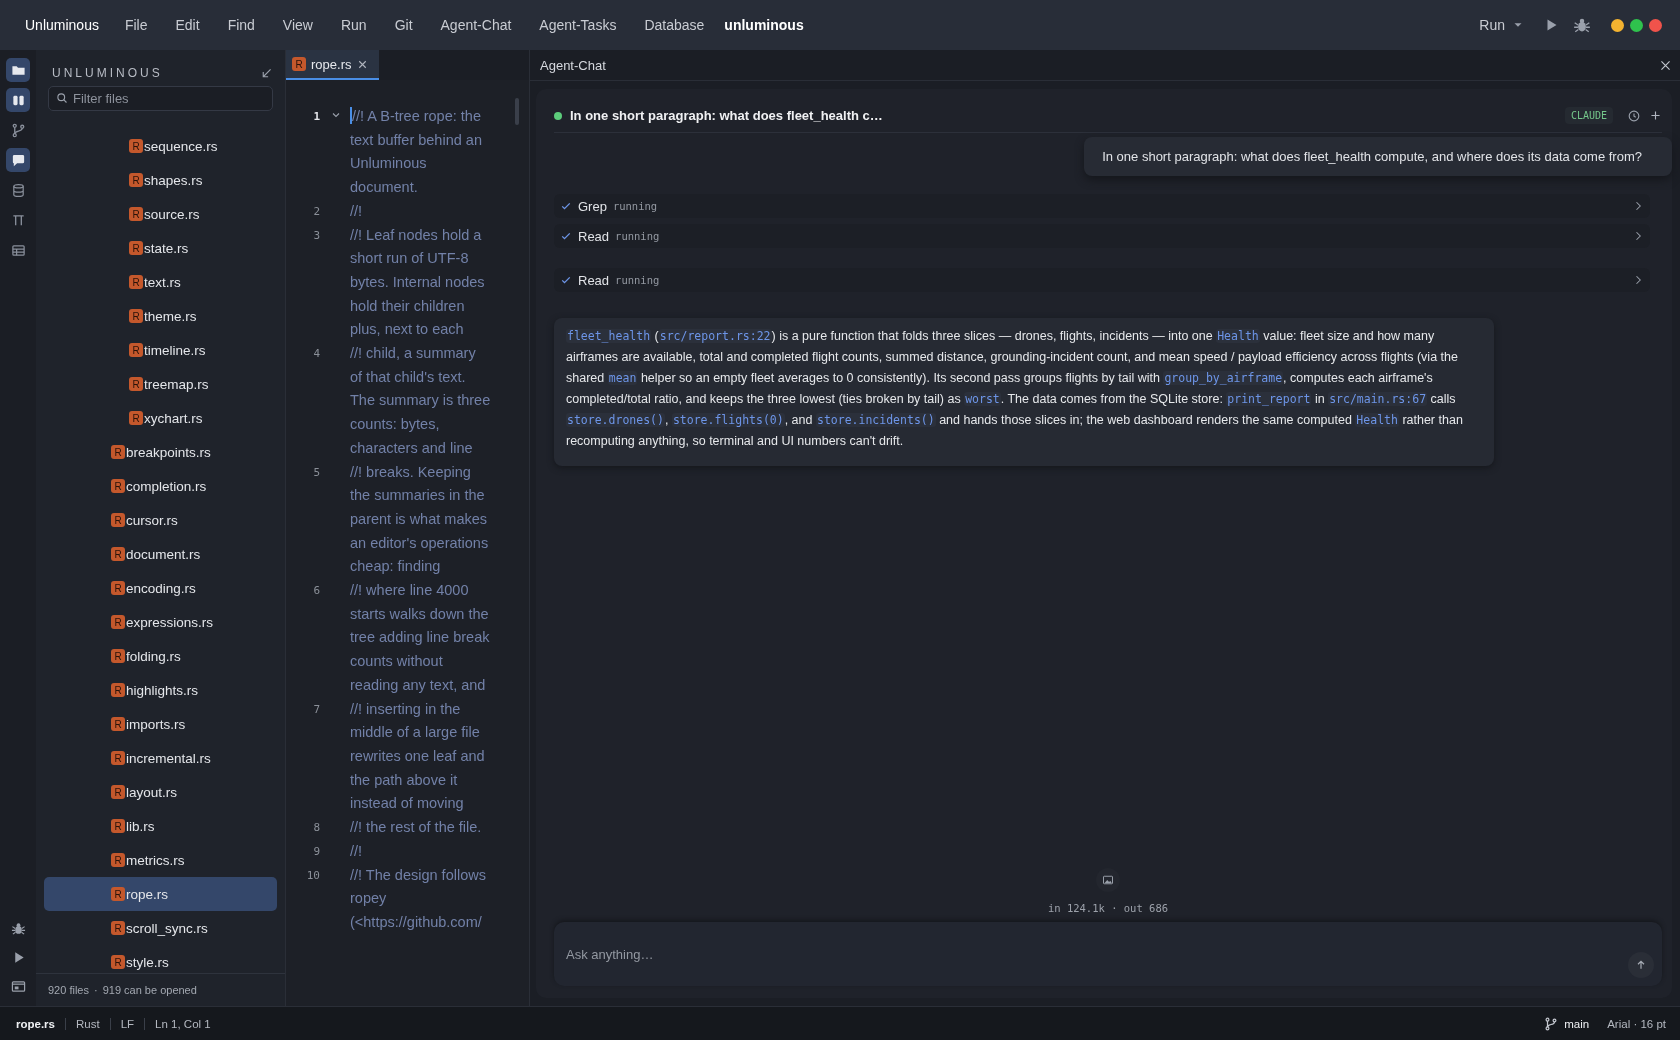 This screenshot has height=1040, width=1680. What do you see at coordinates (1617, 25) in the screenshot?
I see `minimize-button` at bounding box center [1617, 25].